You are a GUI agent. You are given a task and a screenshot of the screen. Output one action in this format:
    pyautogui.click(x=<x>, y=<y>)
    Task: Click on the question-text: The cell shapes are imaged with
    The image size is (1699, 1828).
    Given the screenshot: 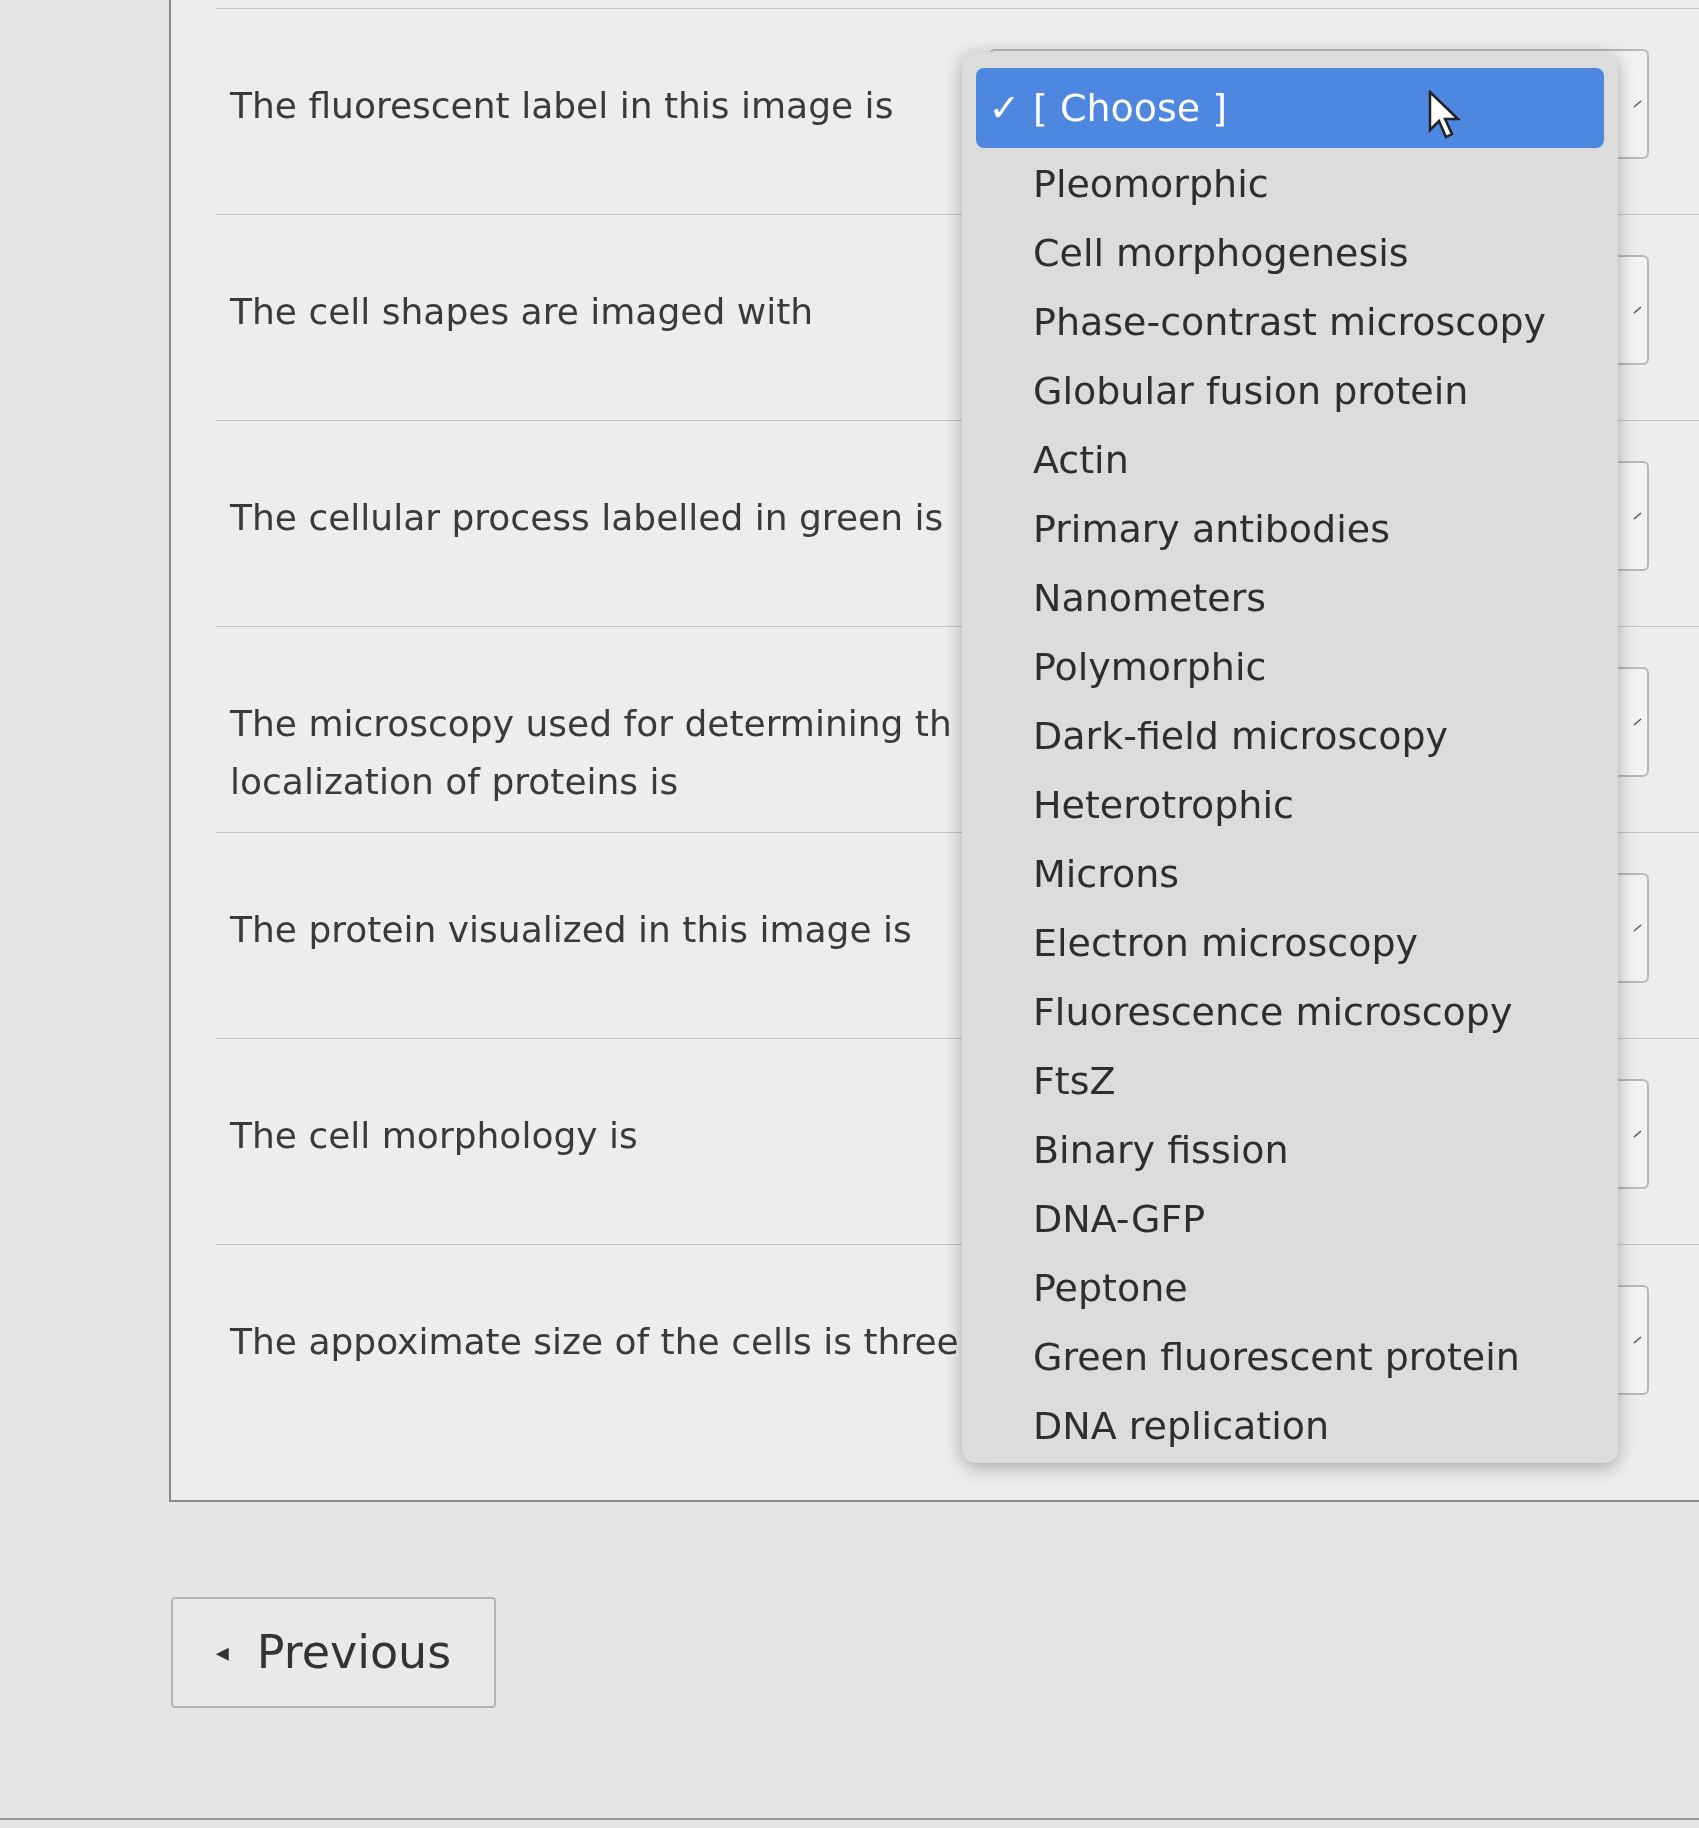 What is the action you would take?
    pyautogui.click(x=522, y=312)
    